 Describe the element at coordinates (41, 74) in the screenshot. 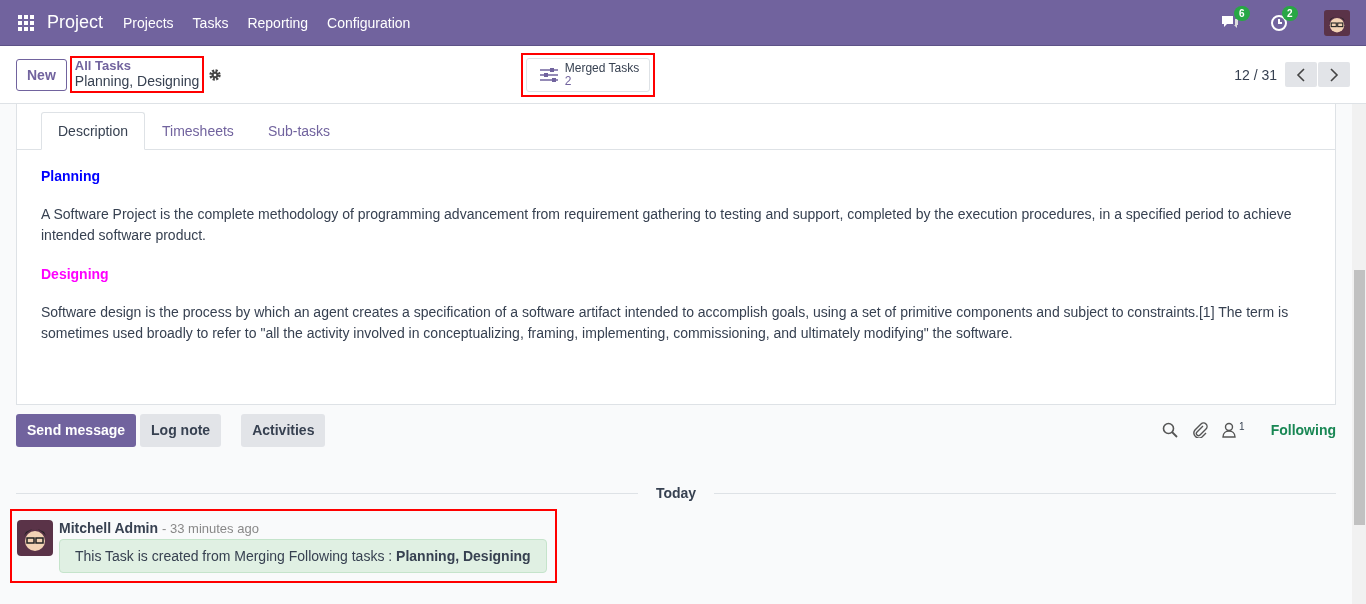

I see `new-button: New` at that location.